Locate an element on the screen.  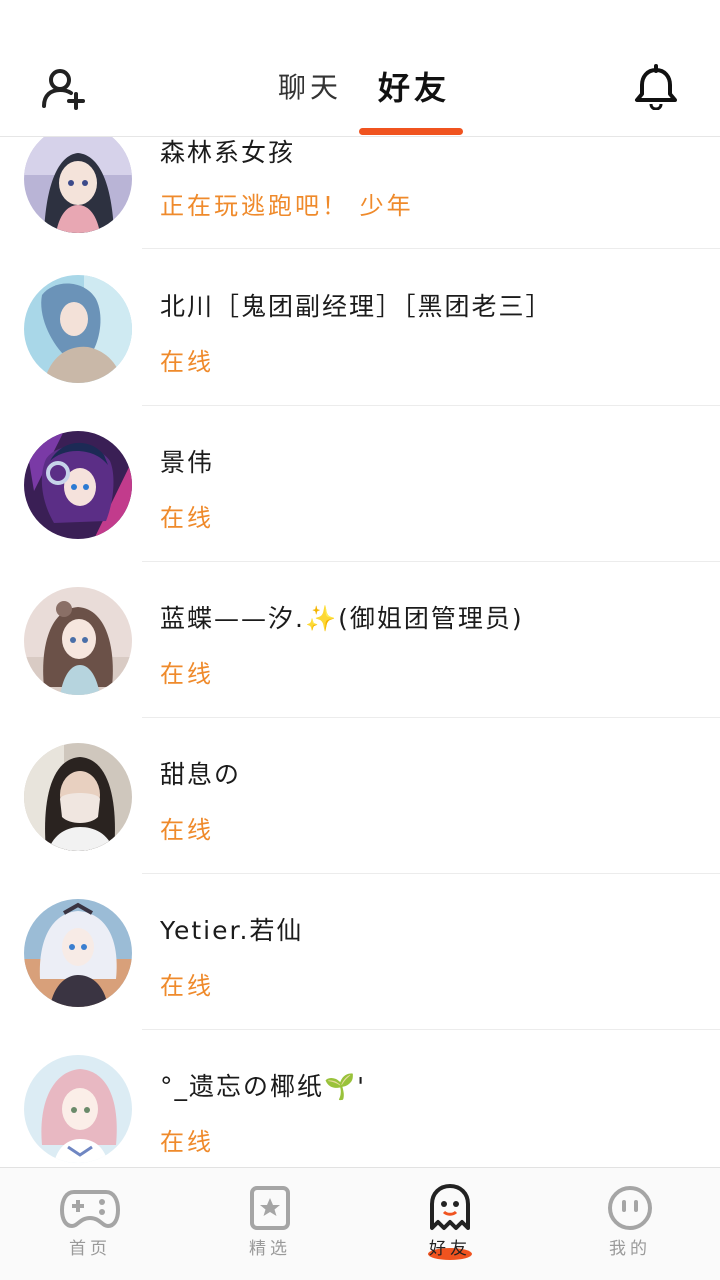
top-header: 聊天 好友 is located at coordinates (360, 92).